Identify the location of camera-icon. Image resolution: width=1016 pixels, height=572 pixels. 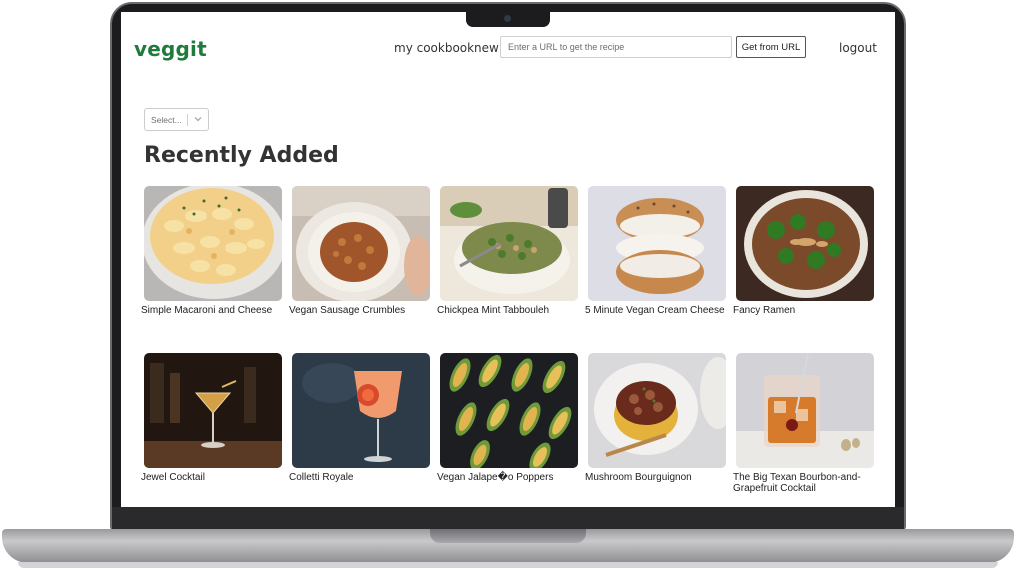
(507, 18).